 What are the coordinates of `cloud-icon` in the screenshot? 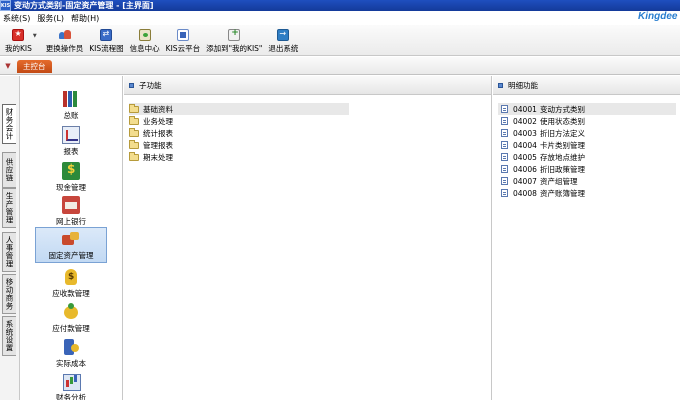 It's located at (182, 35).